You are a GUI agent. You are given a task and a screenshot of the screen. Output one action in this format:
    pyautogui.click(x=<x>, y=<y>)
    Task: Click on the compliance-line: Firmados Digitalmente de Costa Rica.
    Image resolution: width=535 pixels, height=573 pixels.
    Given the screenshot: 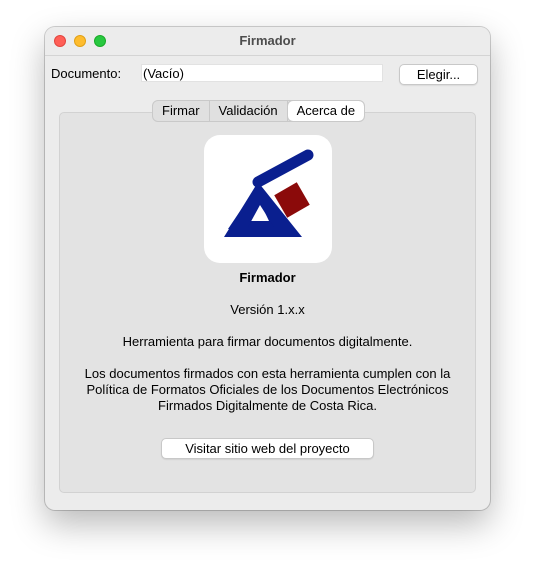 What is the action you would take?
    pyautogui.click(x=267, y=405)
    